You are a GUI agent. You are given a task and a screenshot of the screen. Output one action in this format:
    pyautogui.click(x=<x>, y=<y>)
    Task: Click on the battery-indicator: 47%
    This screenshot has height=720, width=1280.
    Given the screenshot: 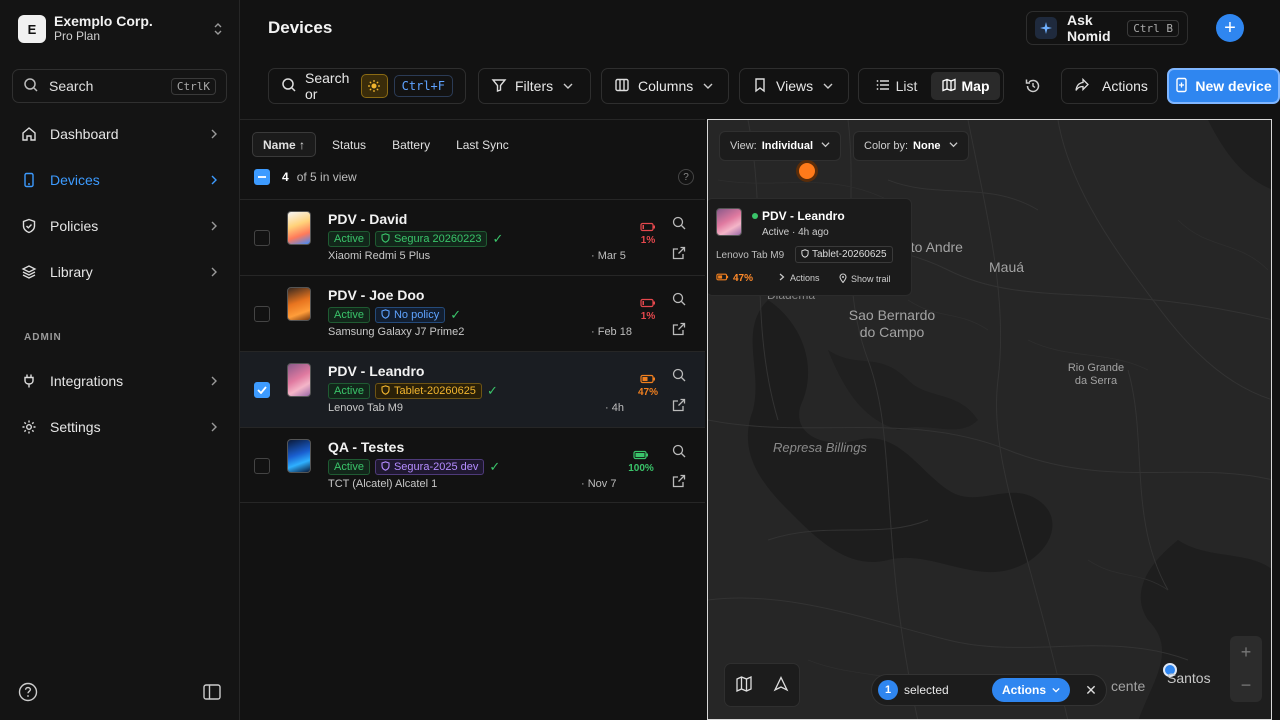 What is the action you would take?
    pyautogui.click(x=648, y=386)
    